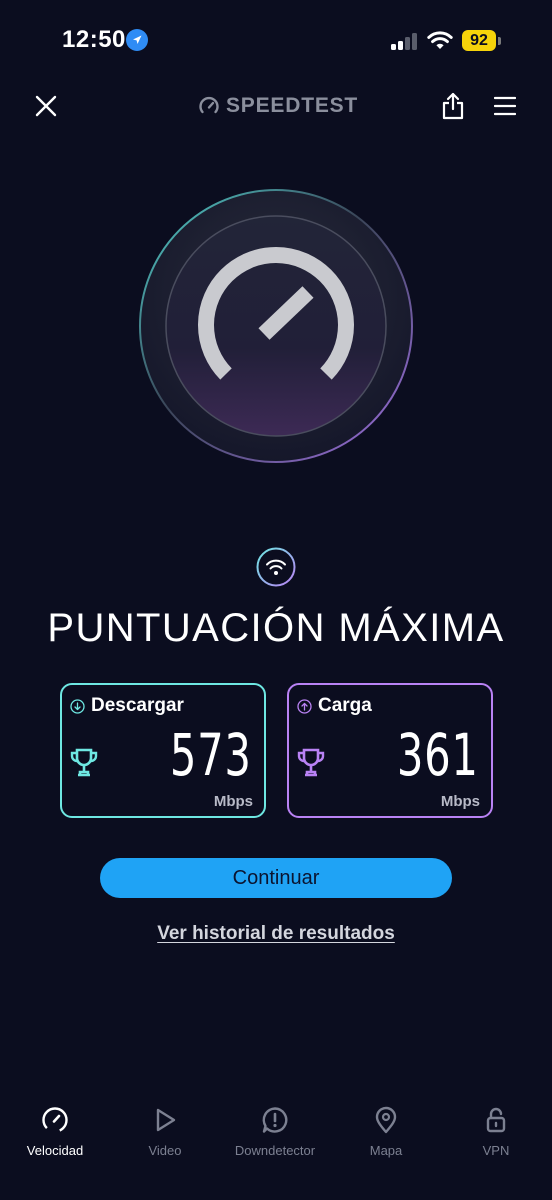  Describe the element at coordinates (137, 40) in the screenshot. I see `location-arrow-icon` at that location.